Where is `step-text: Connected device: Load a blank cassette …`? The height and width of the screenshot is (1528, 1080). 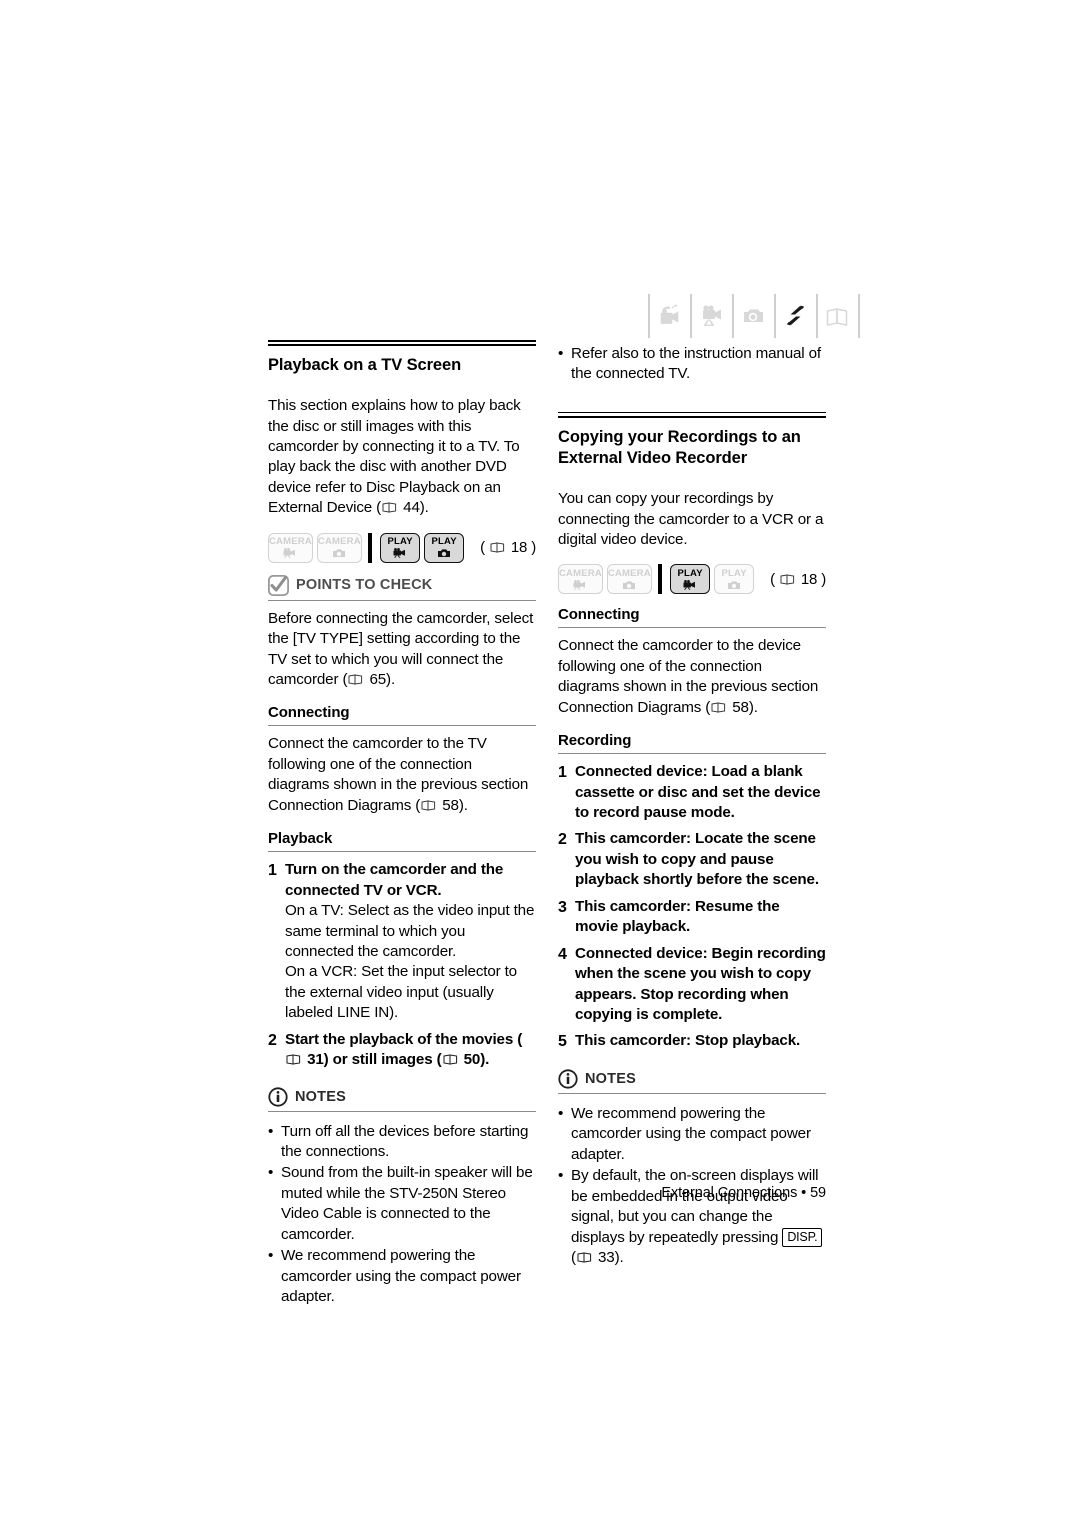 step-text: Connected device: Load a blank cassette … is located at coordinates (698, 792).